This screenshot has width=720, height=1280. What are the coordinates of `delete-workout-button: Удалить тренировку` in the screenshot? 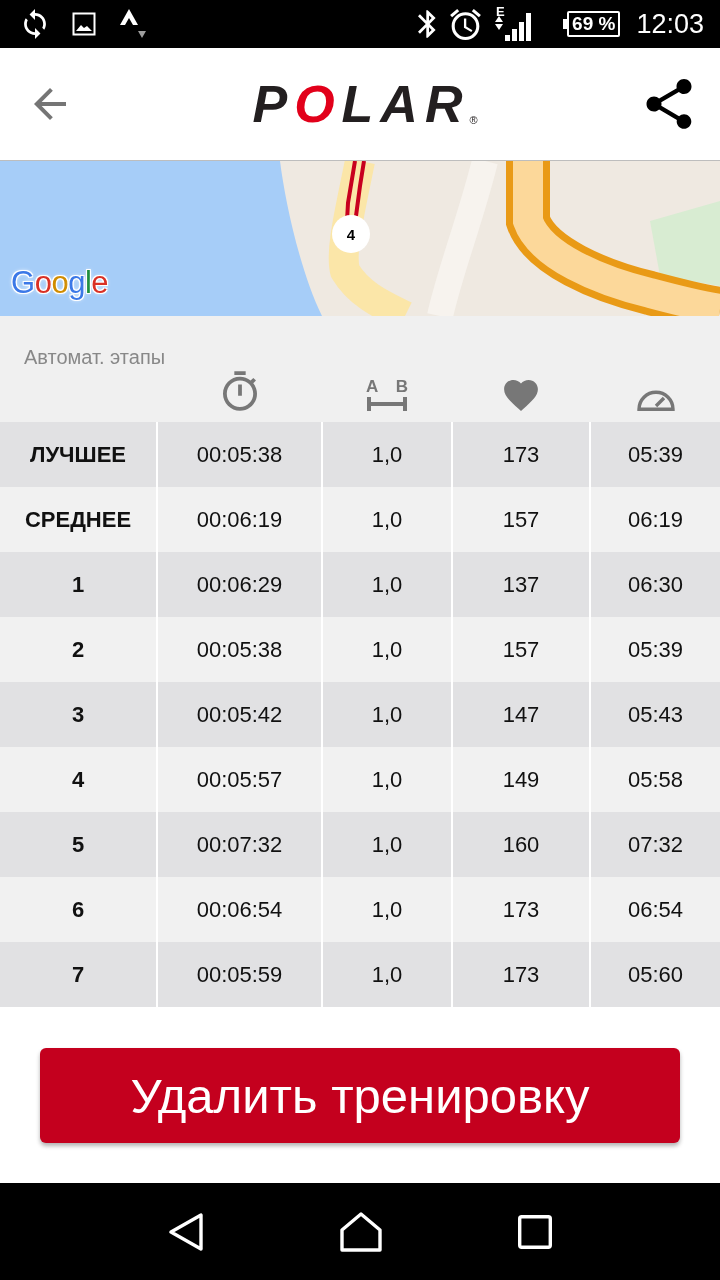 It's located at (360, 1095).